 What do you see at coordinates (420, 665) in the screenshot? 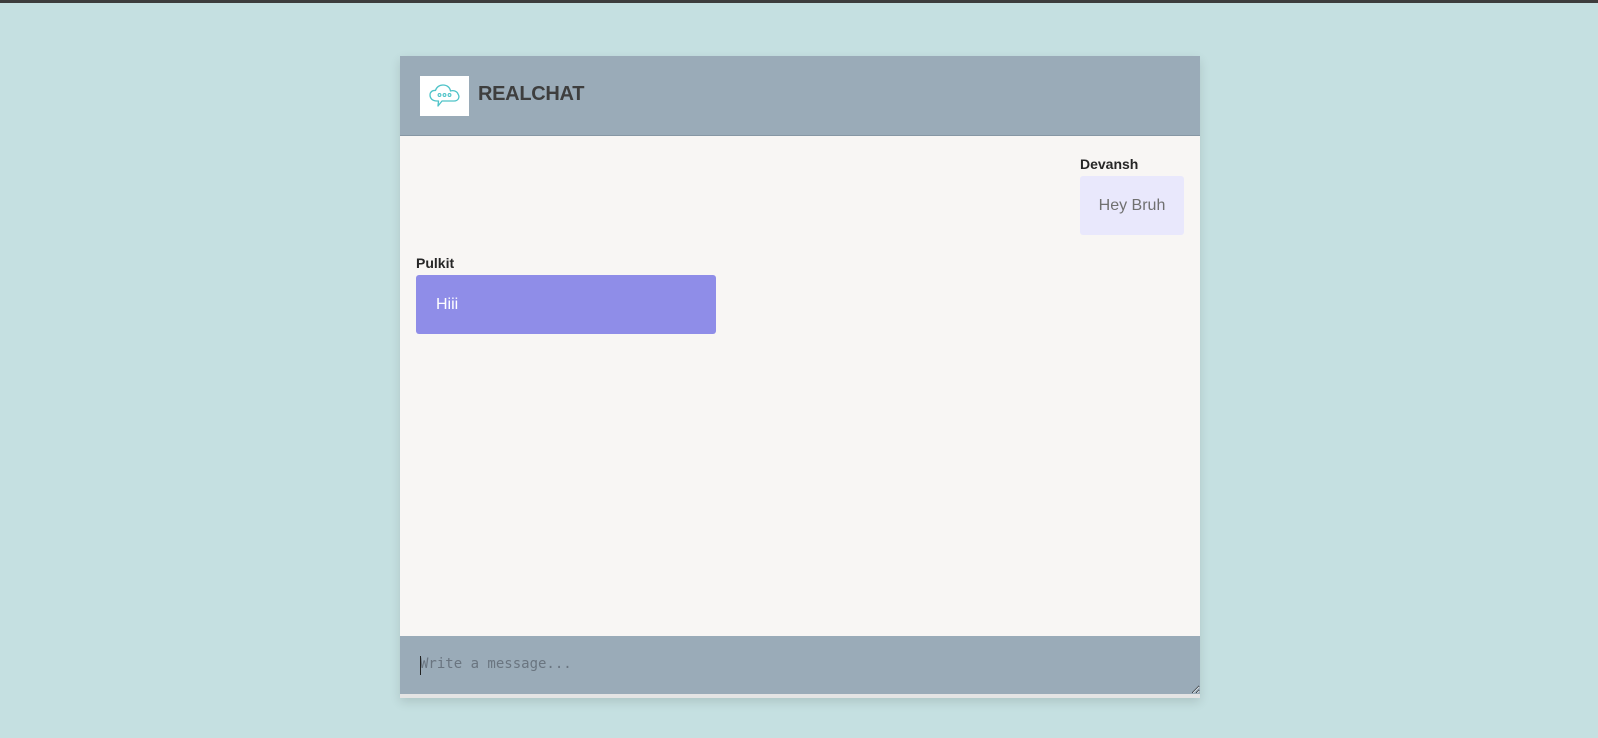
I see `text-caret` at bounding box center [420, 665].